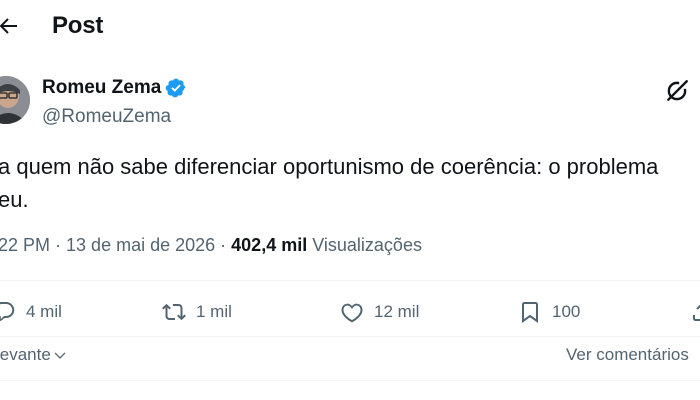 The width and height of the screenshot is (700, 400). Describe the element at coordinates (14, 199) in the screenshot. I see `post-text-line-2: eu.` at that location.